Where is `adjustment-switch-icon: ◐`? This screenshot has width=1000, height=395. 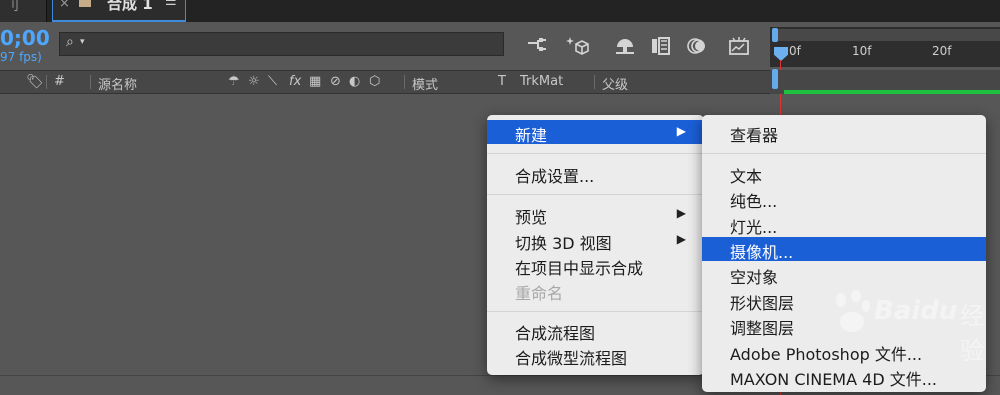
adjustment-switch-icon: ◐ is located at coordinates (354, 81).